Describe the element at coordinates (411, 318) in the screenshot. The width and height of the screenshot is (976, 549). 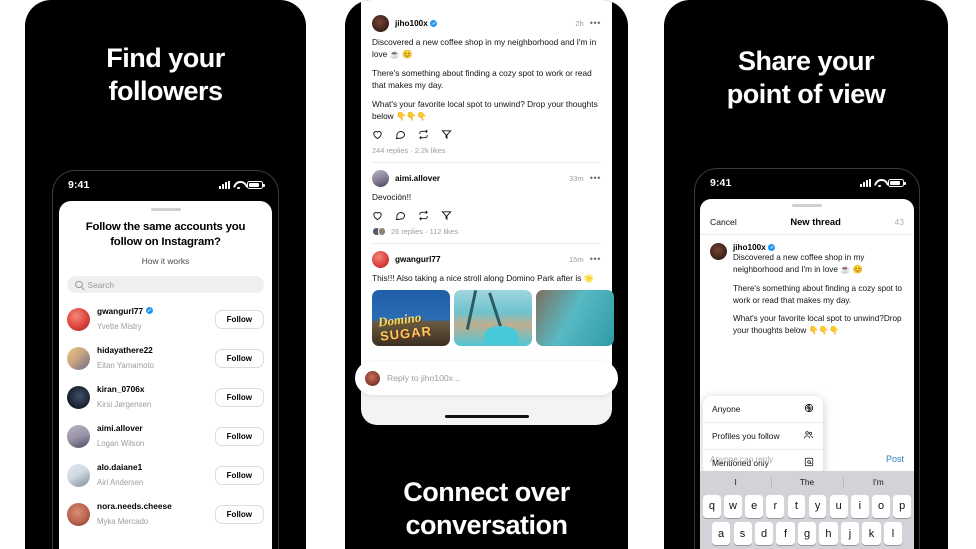
I see `media-thumbnail-domino-sugar-sign: Domino SUGAR` at that location.